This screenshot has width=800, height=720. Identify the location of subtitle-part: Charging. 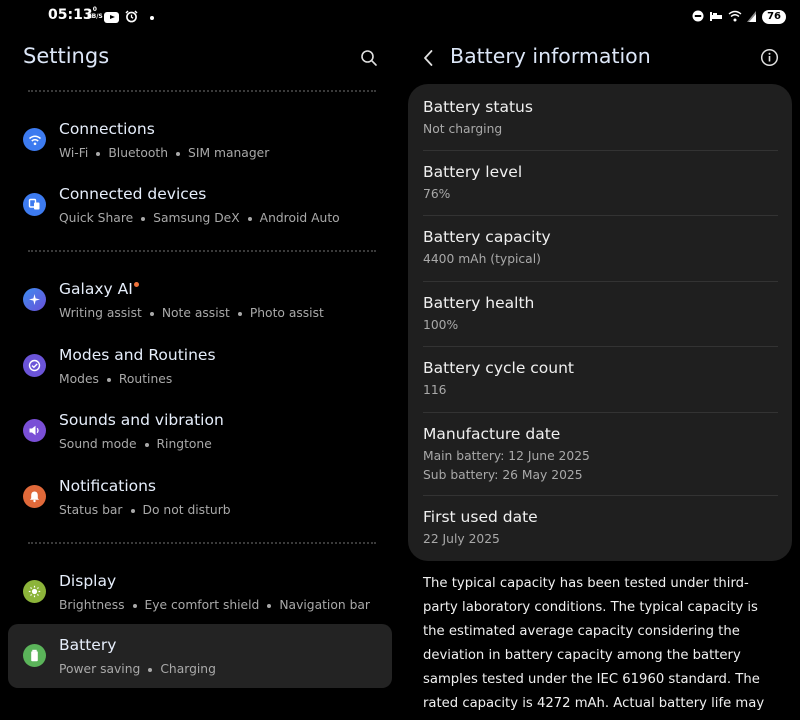
(188, 669).